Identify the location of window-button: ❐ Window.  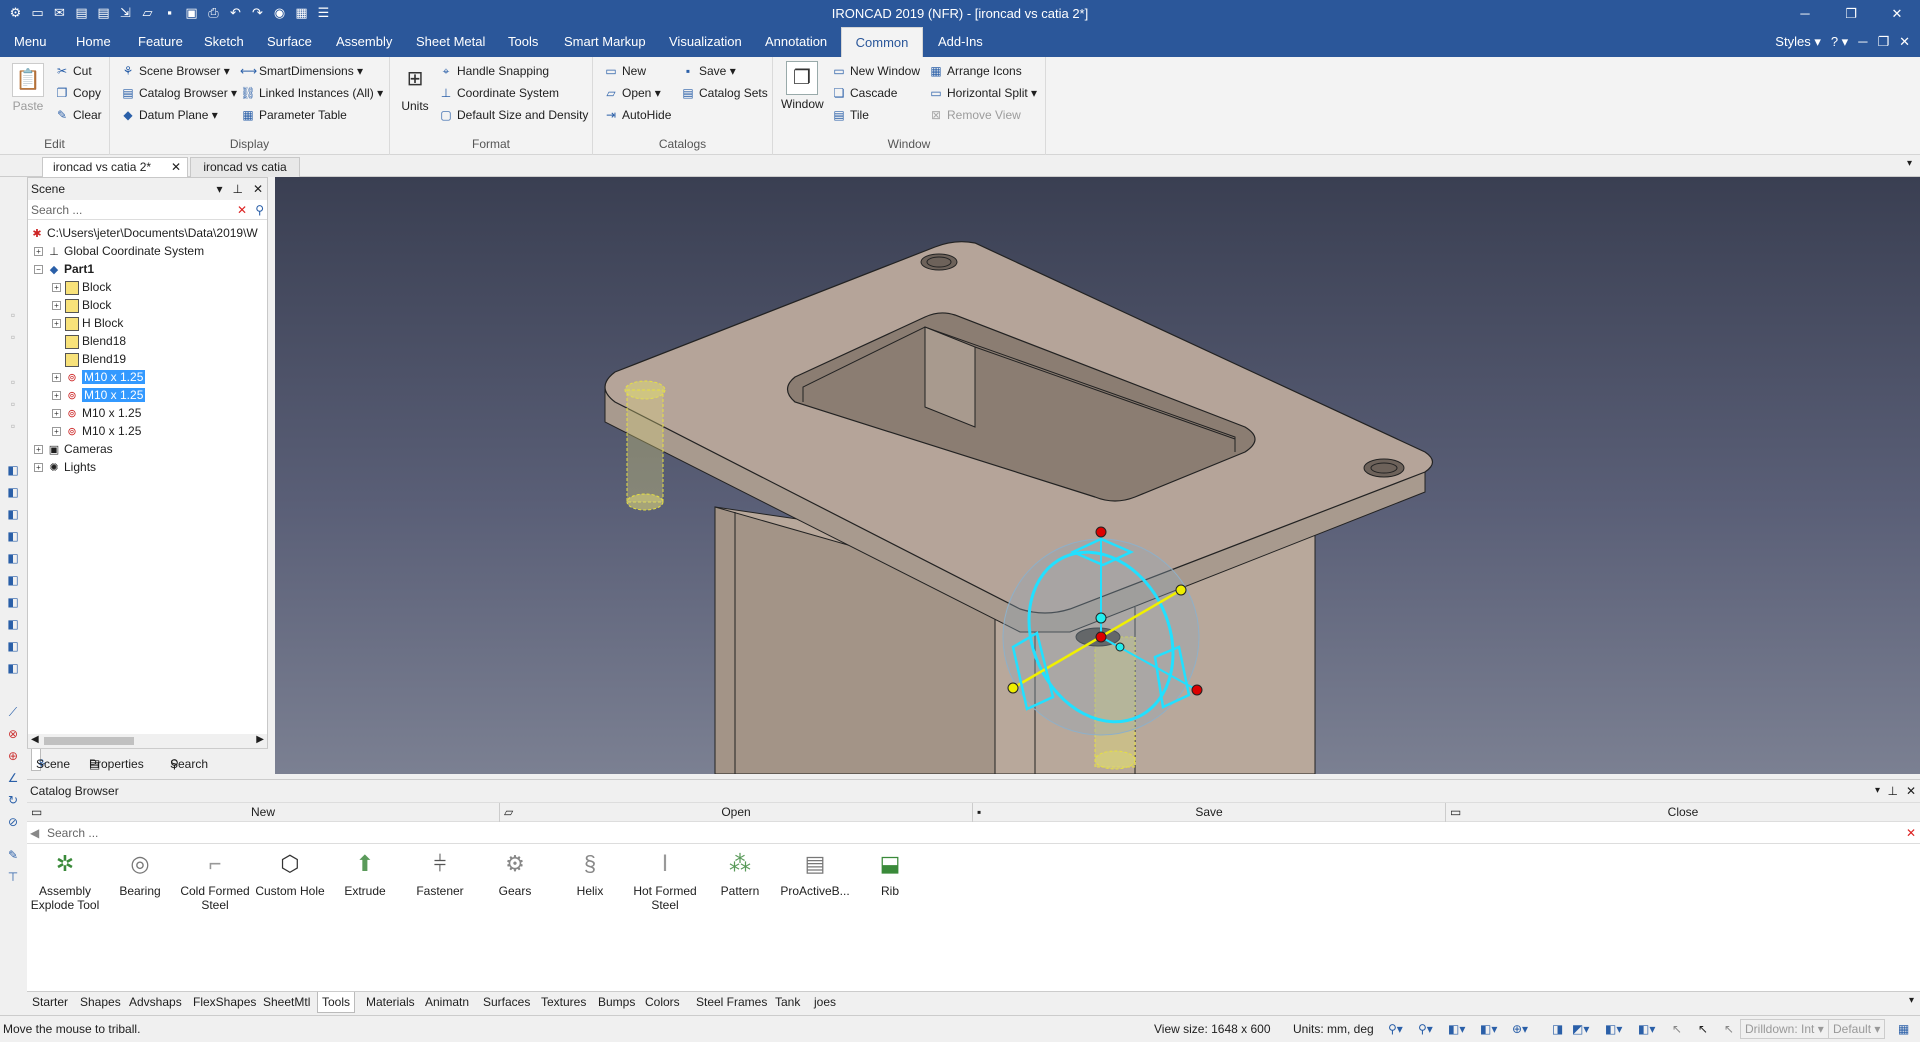
(802, 86).